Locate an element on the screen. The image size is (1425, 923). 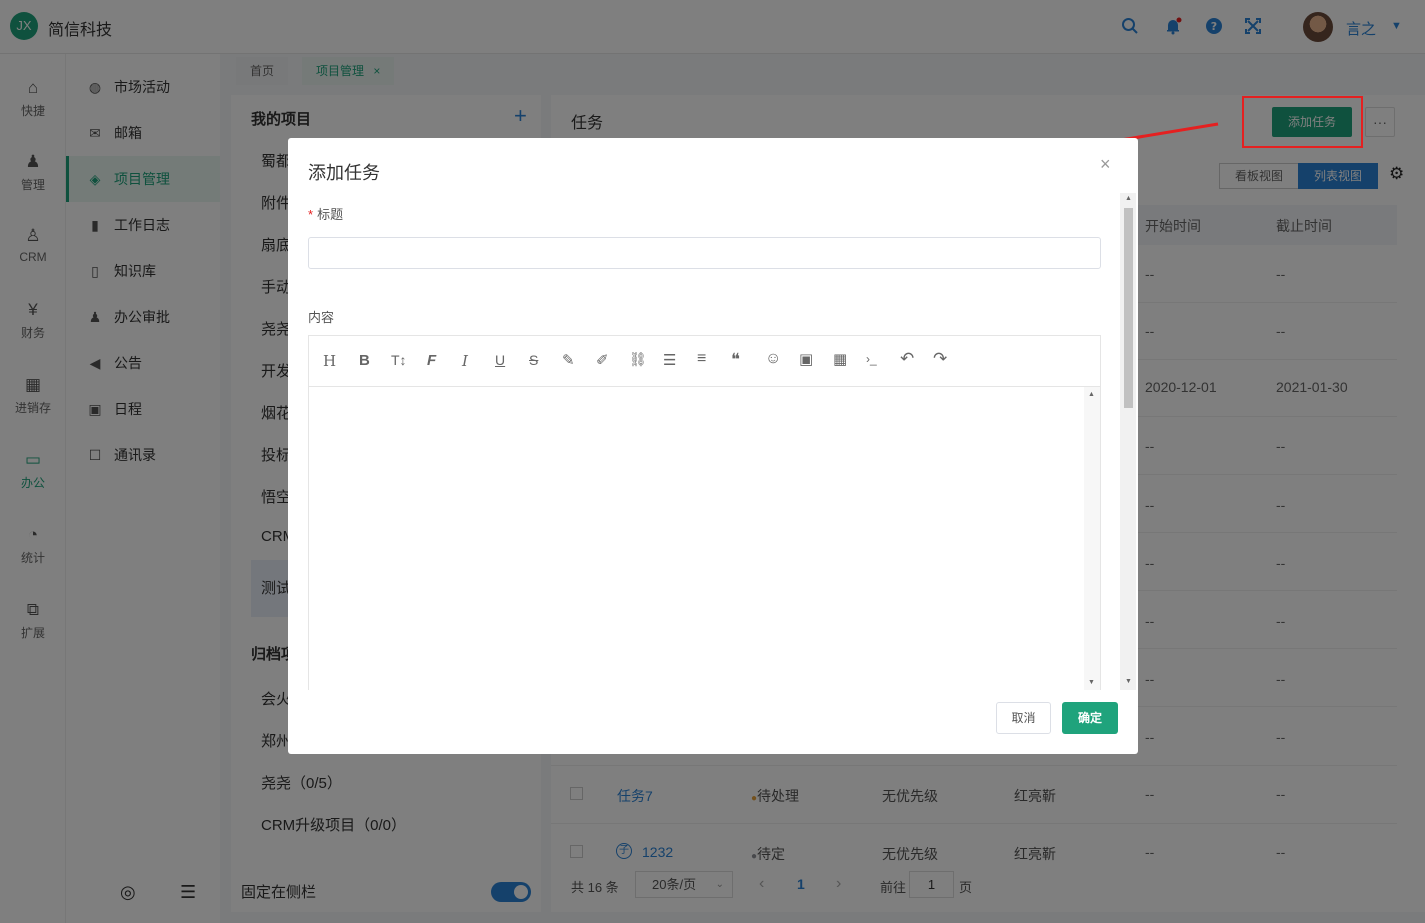
scroll-down-arrow: ▼ is located at coordinates (1091, 682).